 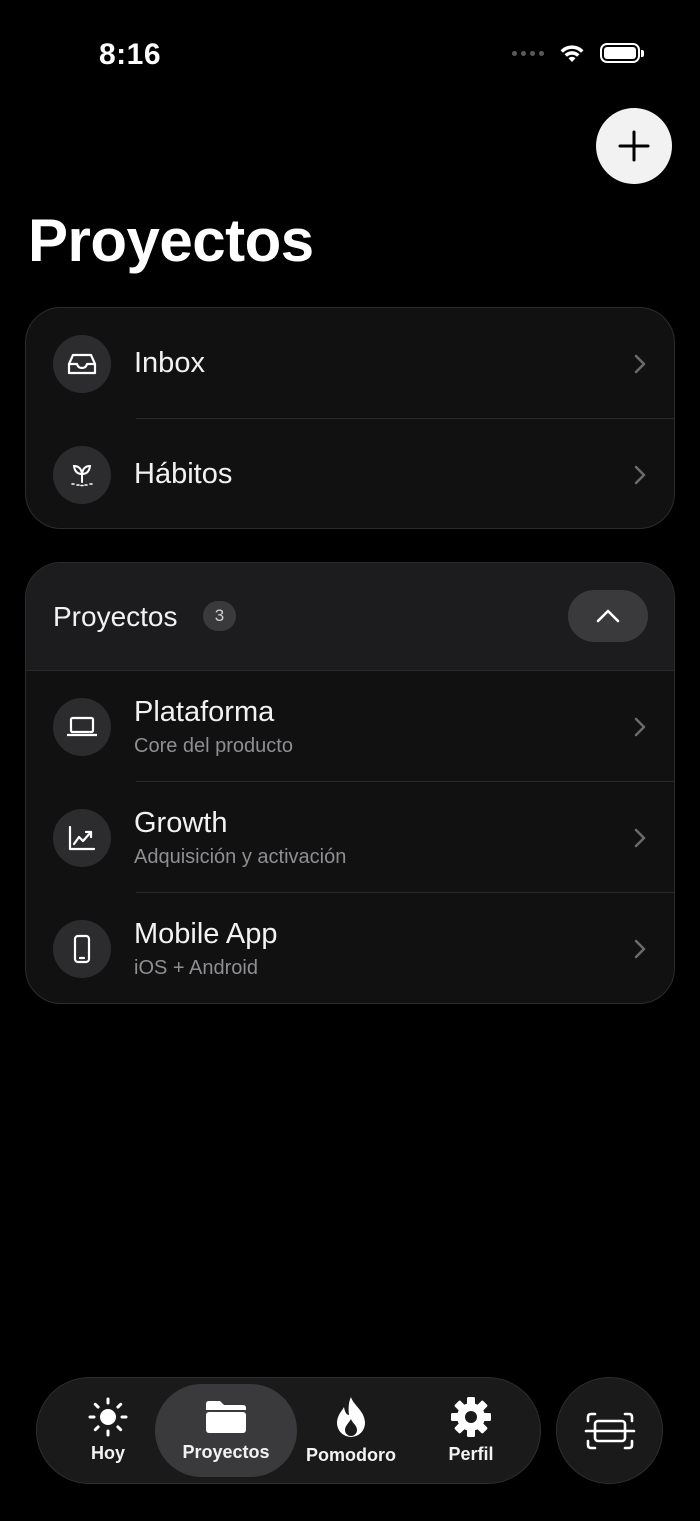 I want to click on status-icons, so click(x=578, y=53).